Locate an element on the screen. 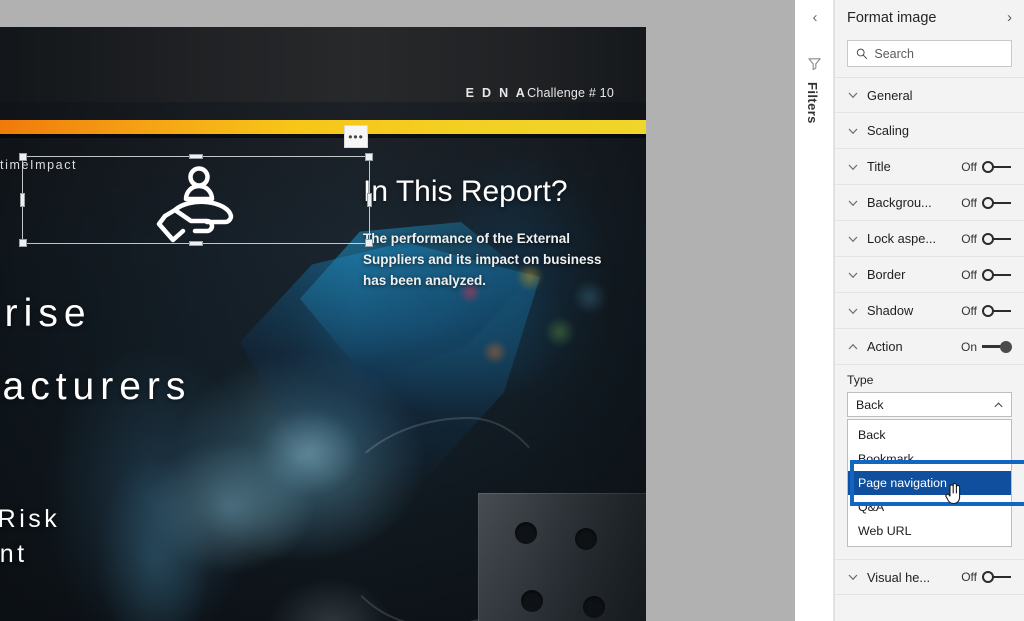 The height and width of the screenshot is (621, 1024). resize-handle-middle-right is located at coordinates (369, 200).